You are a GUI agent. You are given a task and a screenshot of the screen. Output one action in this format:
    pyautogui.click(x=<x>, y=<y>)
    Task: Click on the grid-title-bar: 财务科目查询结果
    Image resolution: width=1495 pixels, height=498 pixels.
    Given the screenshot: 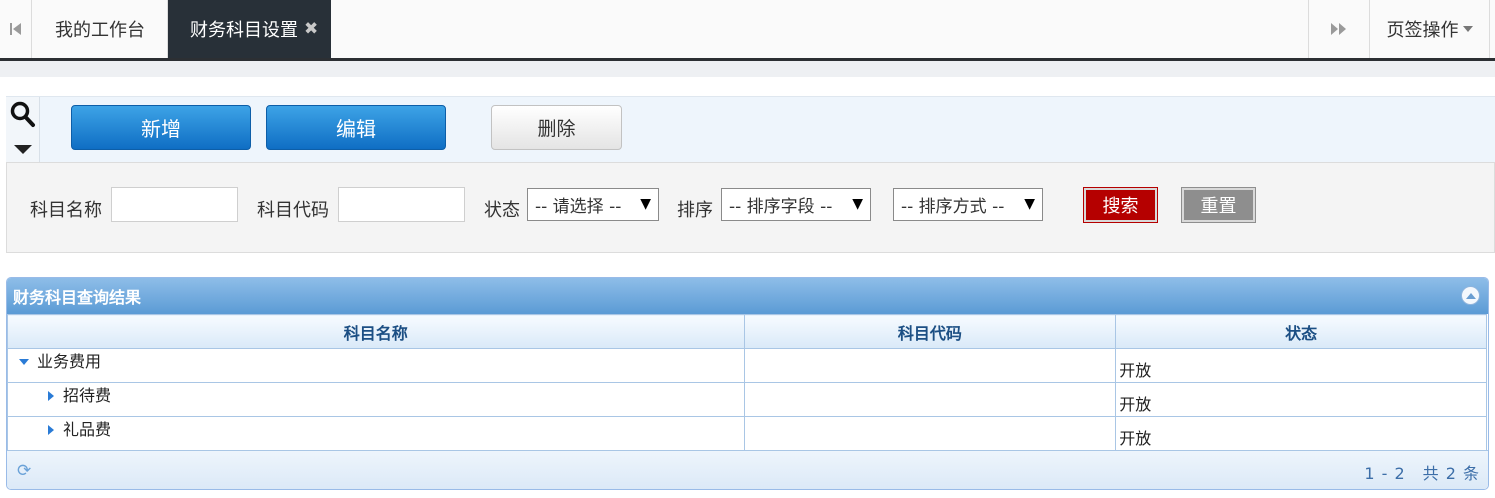 What is the action you would take?
    pyautogui.click(x=747, y=296)
    